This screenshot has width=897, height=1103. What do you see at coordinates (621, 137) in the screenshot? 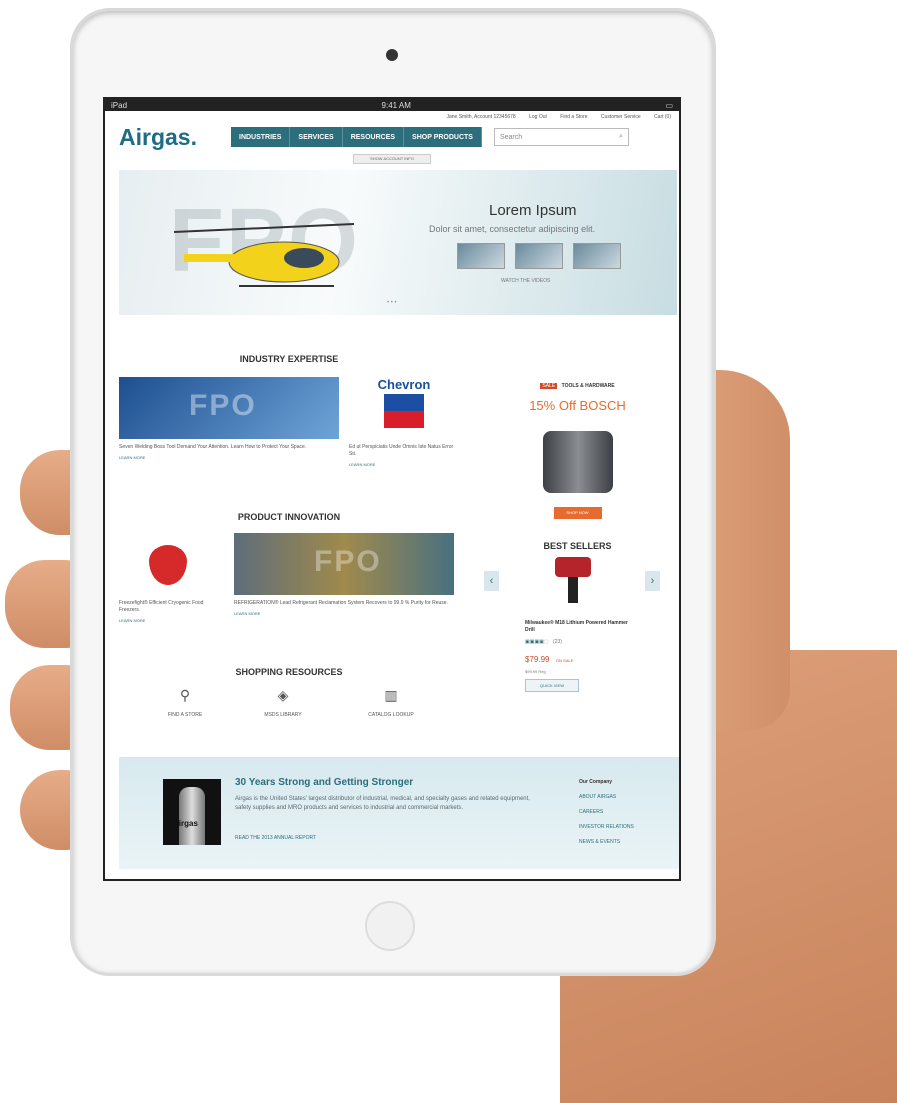
I see `search-icon: ⌕` at bounding box center [621, 137].